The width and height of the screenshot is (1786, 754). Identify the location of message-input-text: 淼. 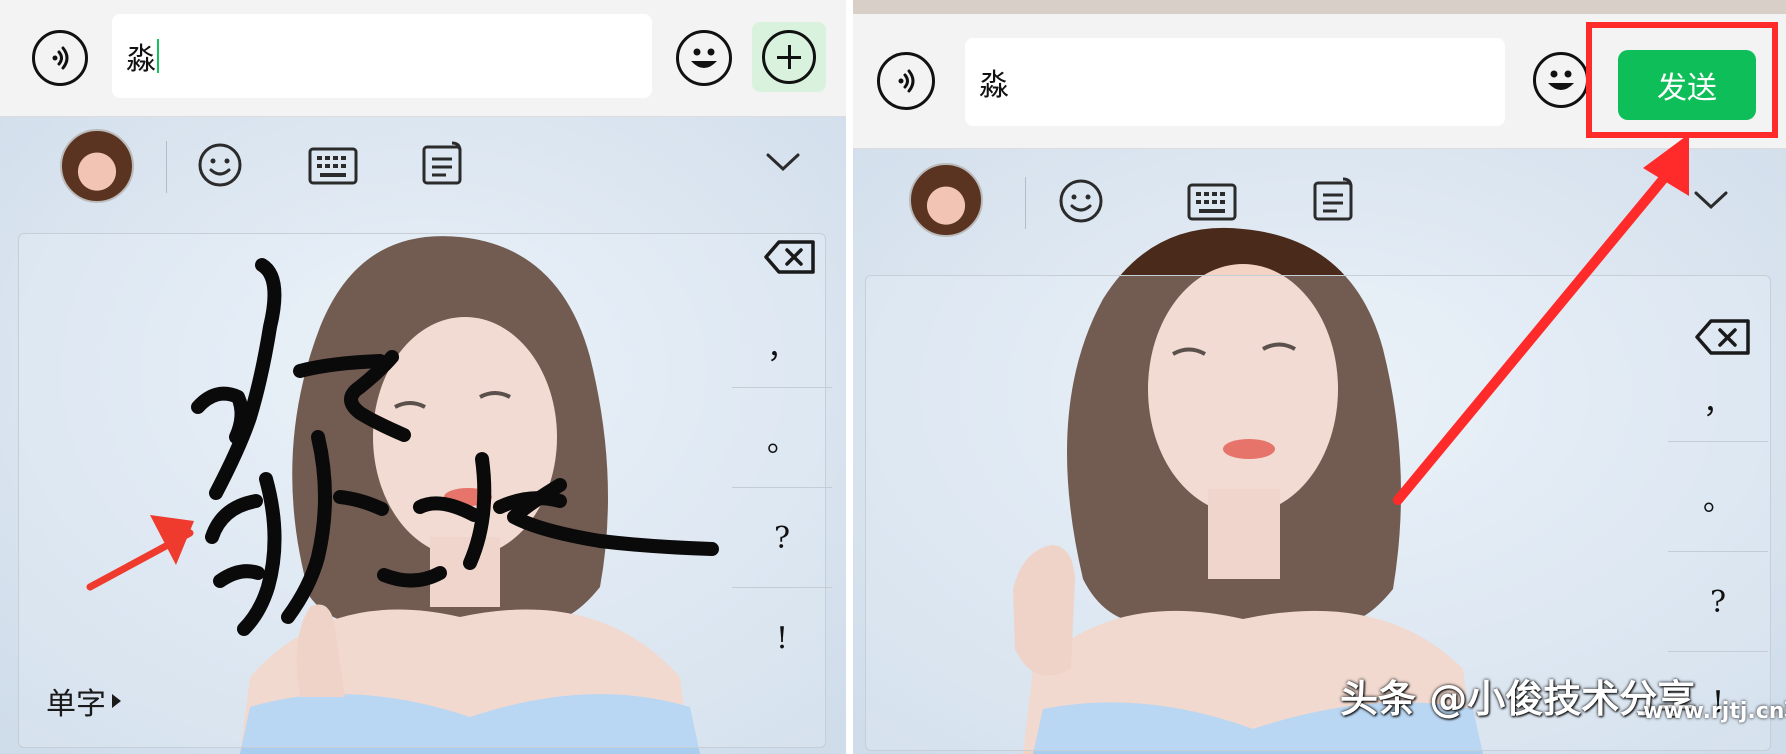
(141, 59).